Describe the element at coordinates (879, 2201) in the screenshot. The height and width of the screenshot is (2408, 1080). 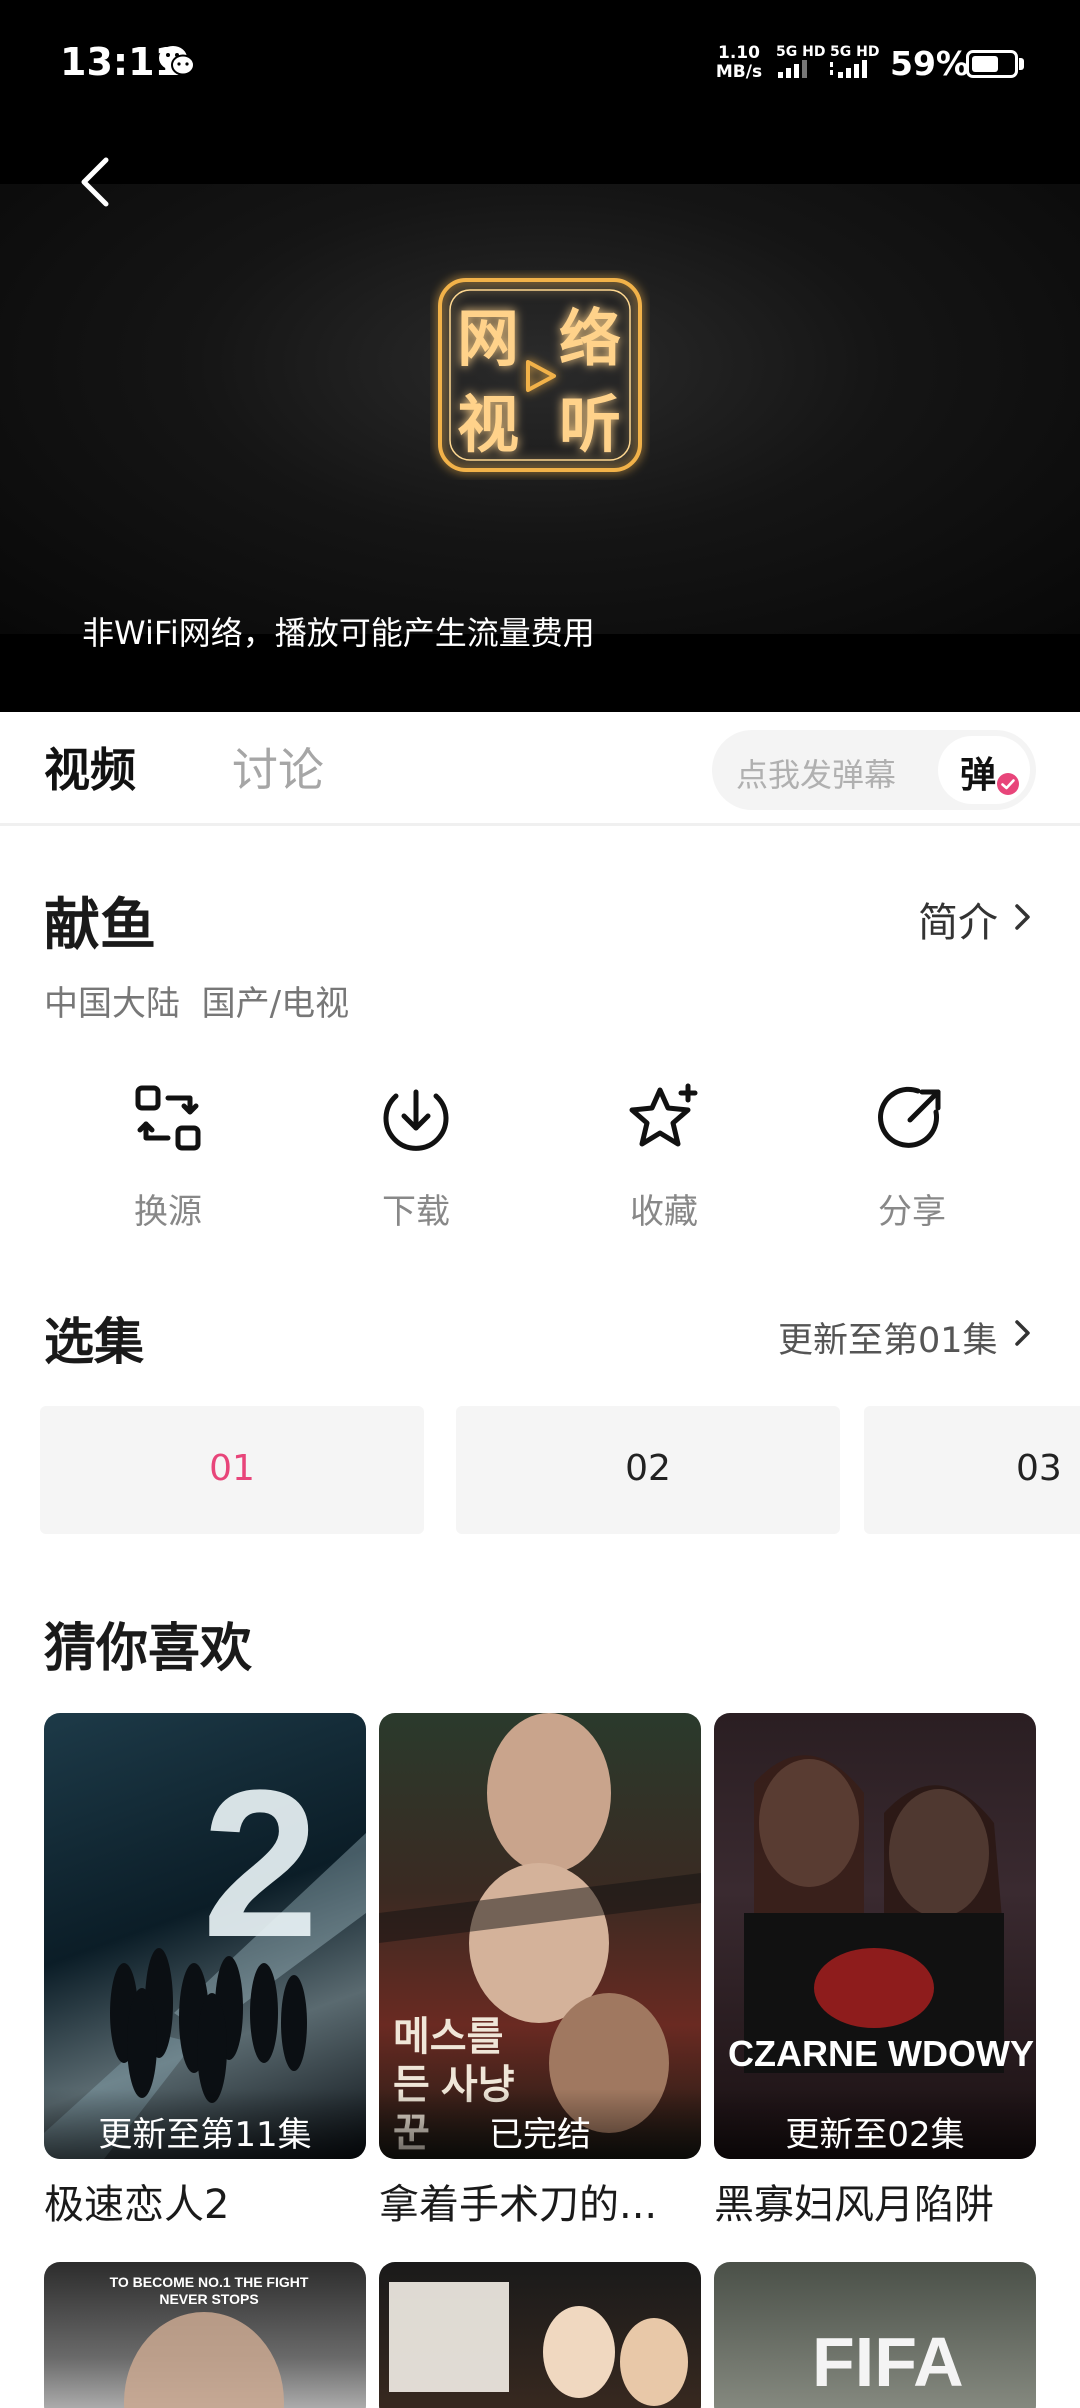
I see `poster-title: 黑寡妇风月陷阱` at that location.